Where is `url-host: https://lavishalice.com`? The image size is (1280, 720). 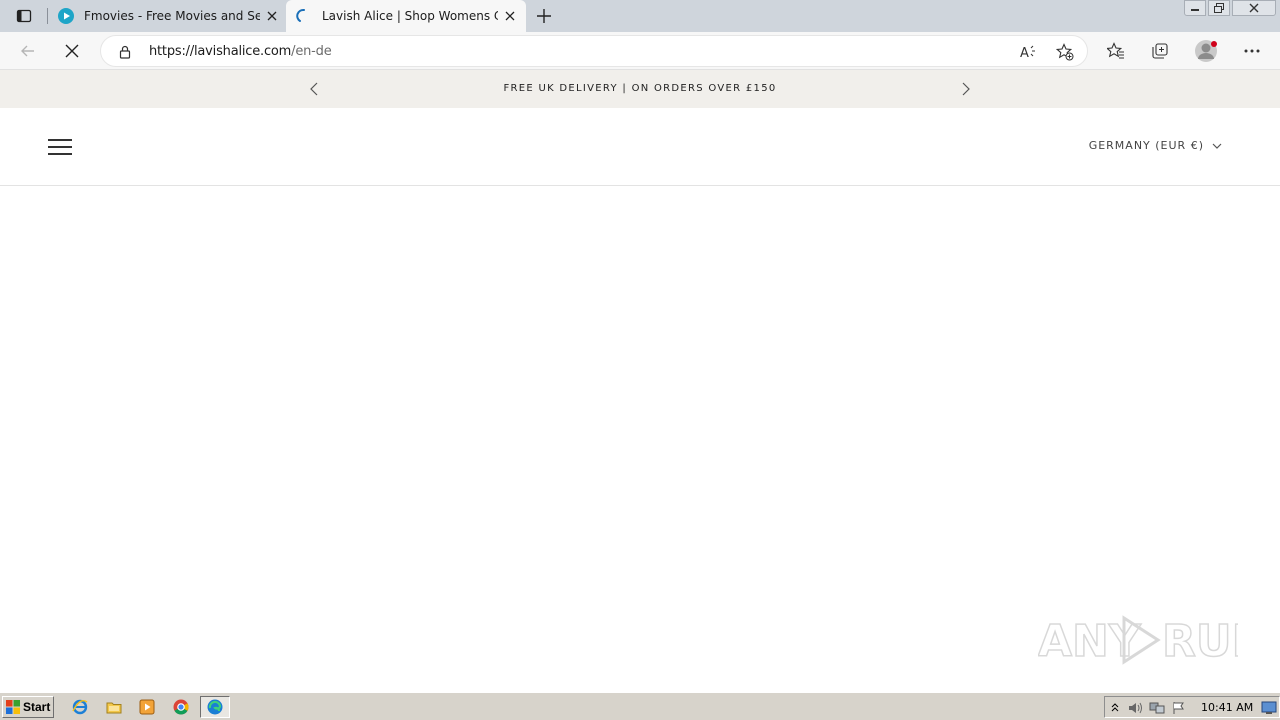 url-host: https://lavishalice.com is located at coordinates (220, 51).